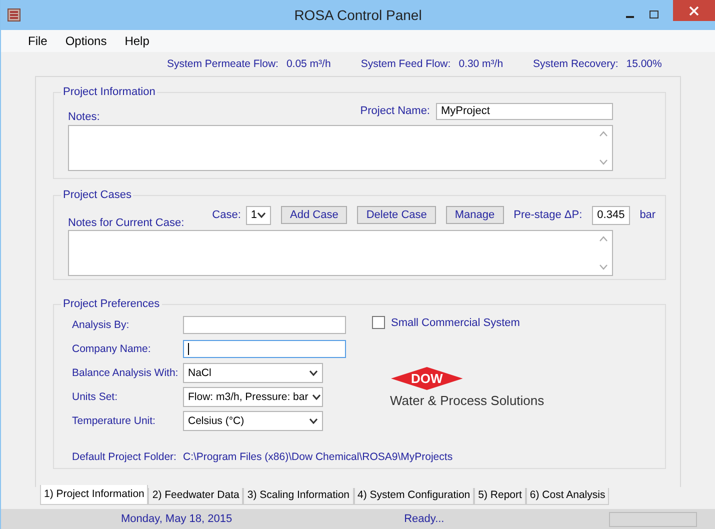 The image size is (715, 529). Describe the element at coordinates (126, 373) in the screenshot. I see `field-label: Balance Analysis With:` at that location.